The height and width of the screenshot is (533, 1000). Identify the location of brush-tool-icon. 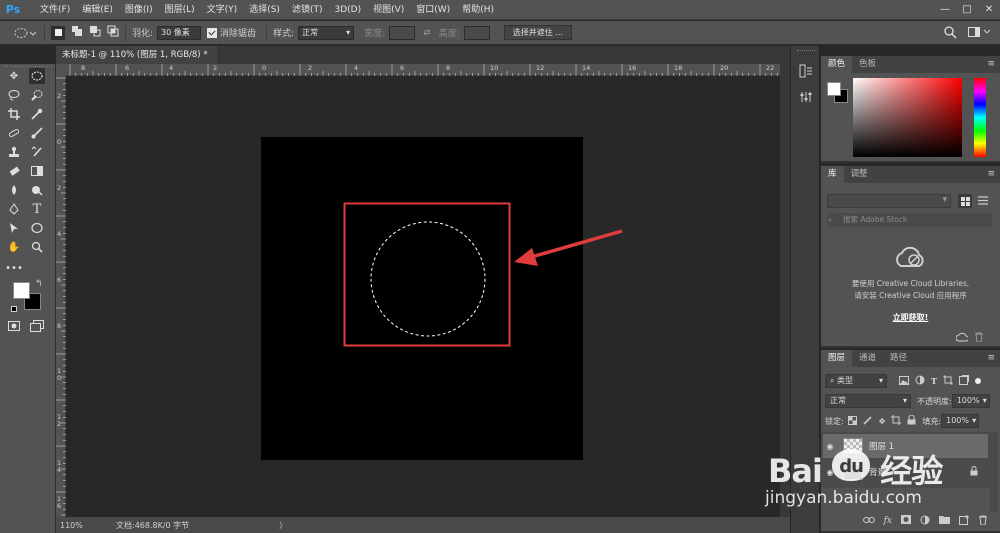
(37, 133).